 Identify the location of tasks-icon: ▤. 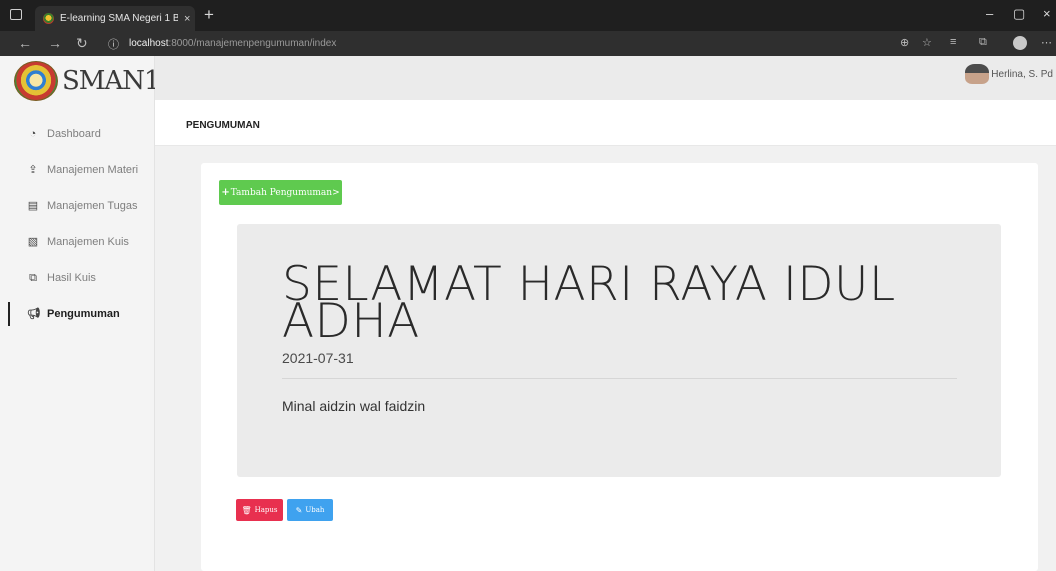
(33, 206).